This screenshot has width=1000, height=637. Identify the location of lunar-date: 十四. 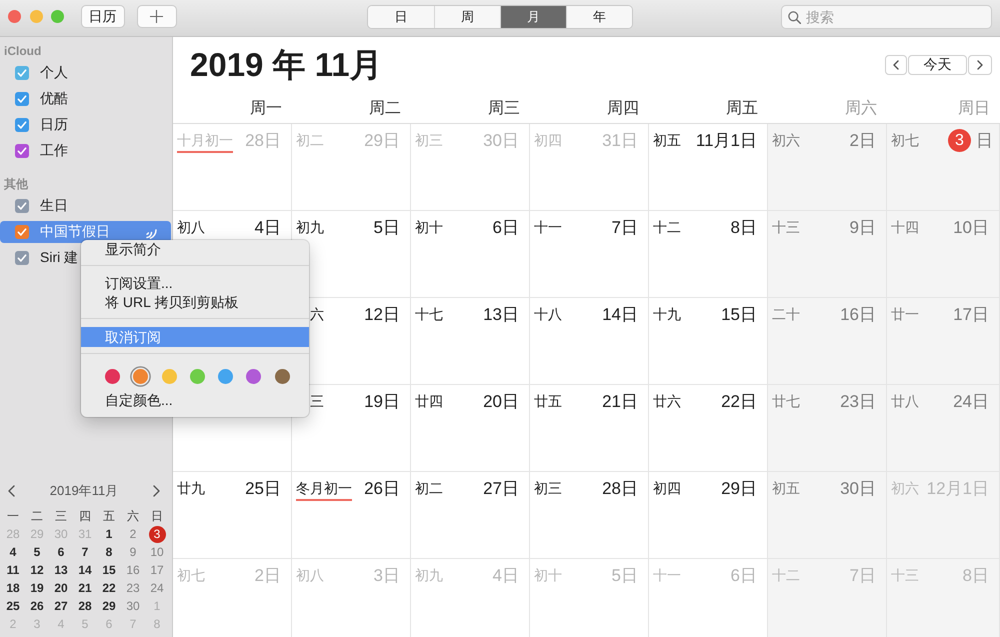
(905, 227).